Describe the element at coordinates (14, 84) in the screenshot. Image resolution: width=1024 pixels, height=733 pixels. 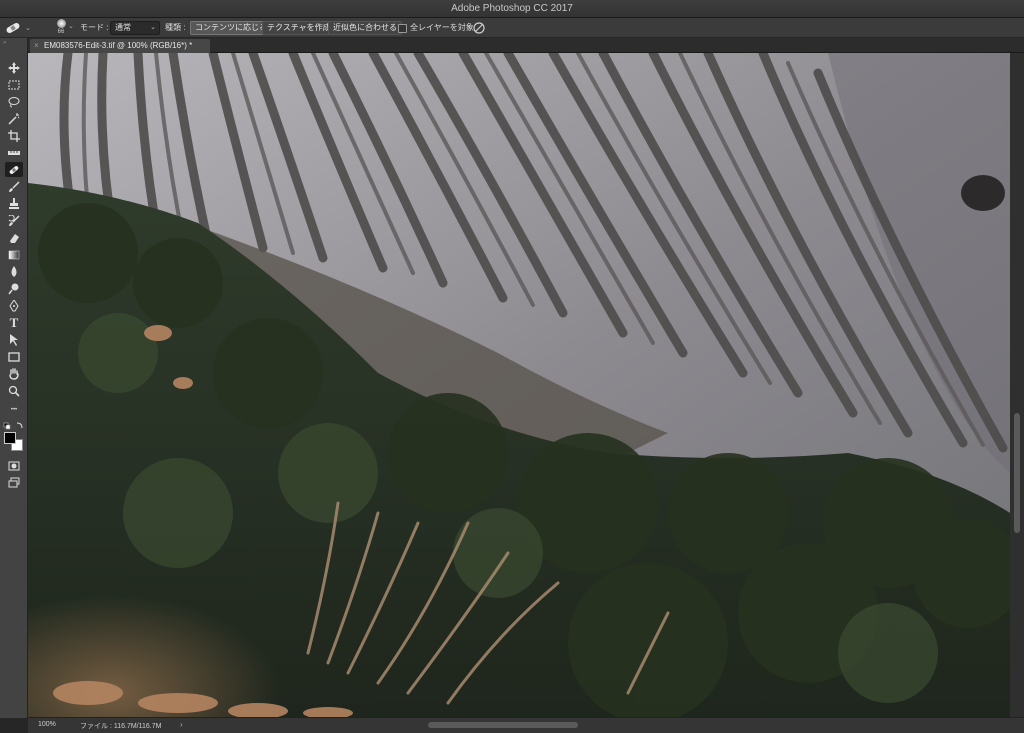
I see `marquee-tool-icon` at that location.